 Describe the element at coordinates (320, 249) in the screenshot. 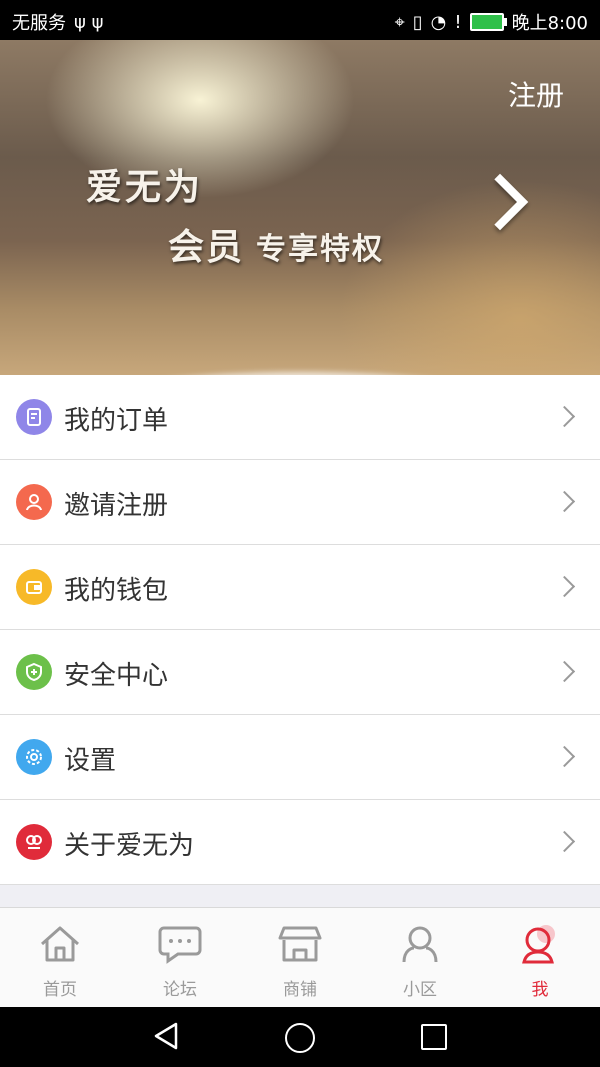

I see `promo-subtitle-sub: 专享特权` at that location.